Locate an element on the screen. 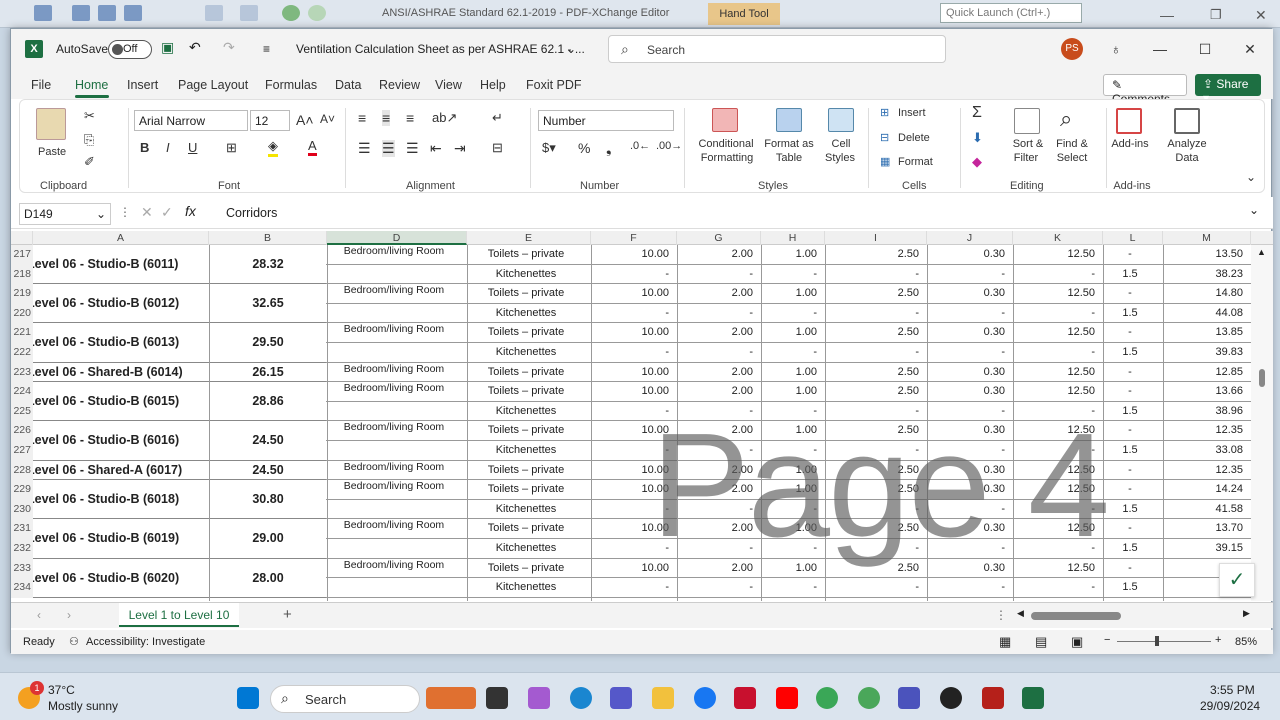  share-button: ⇪ Share ▾ is located at coordinates (1228, 89).